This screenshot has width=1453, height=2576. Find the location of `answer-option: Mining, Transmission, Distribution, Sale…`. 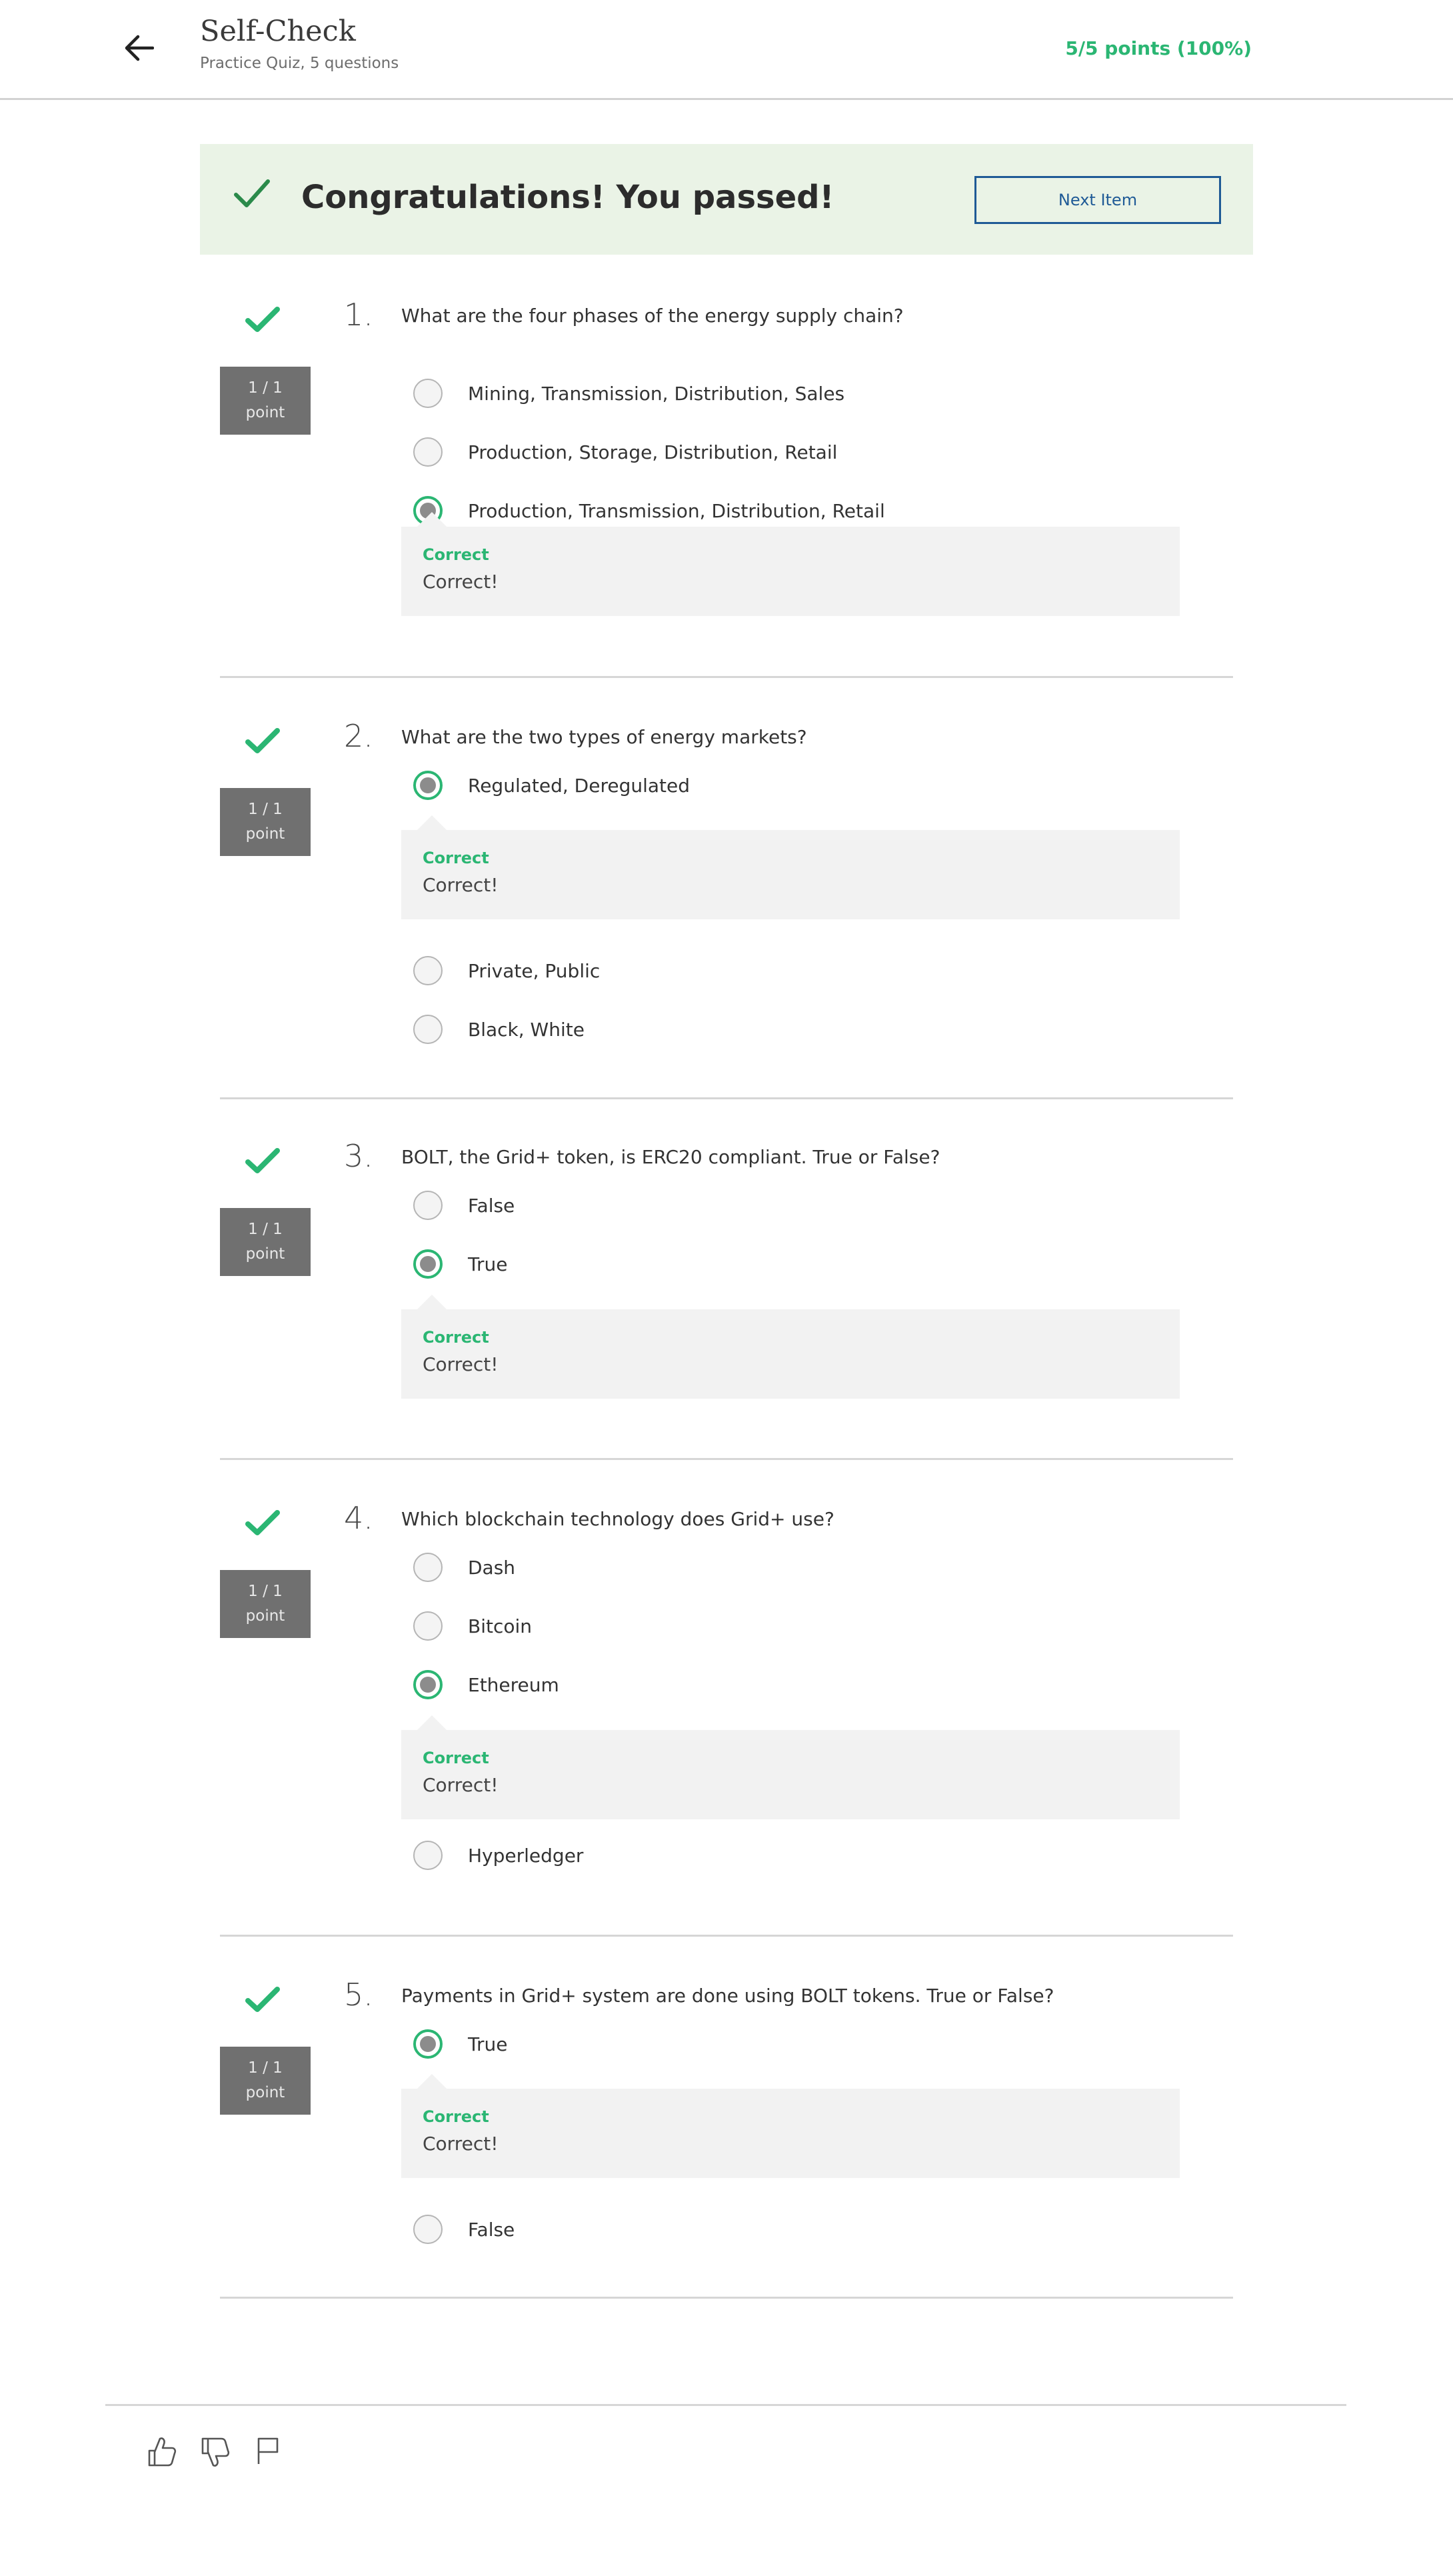

answer-option: Mining, Transmission, Distribution, Sale… is located at coordinates (628, 393).